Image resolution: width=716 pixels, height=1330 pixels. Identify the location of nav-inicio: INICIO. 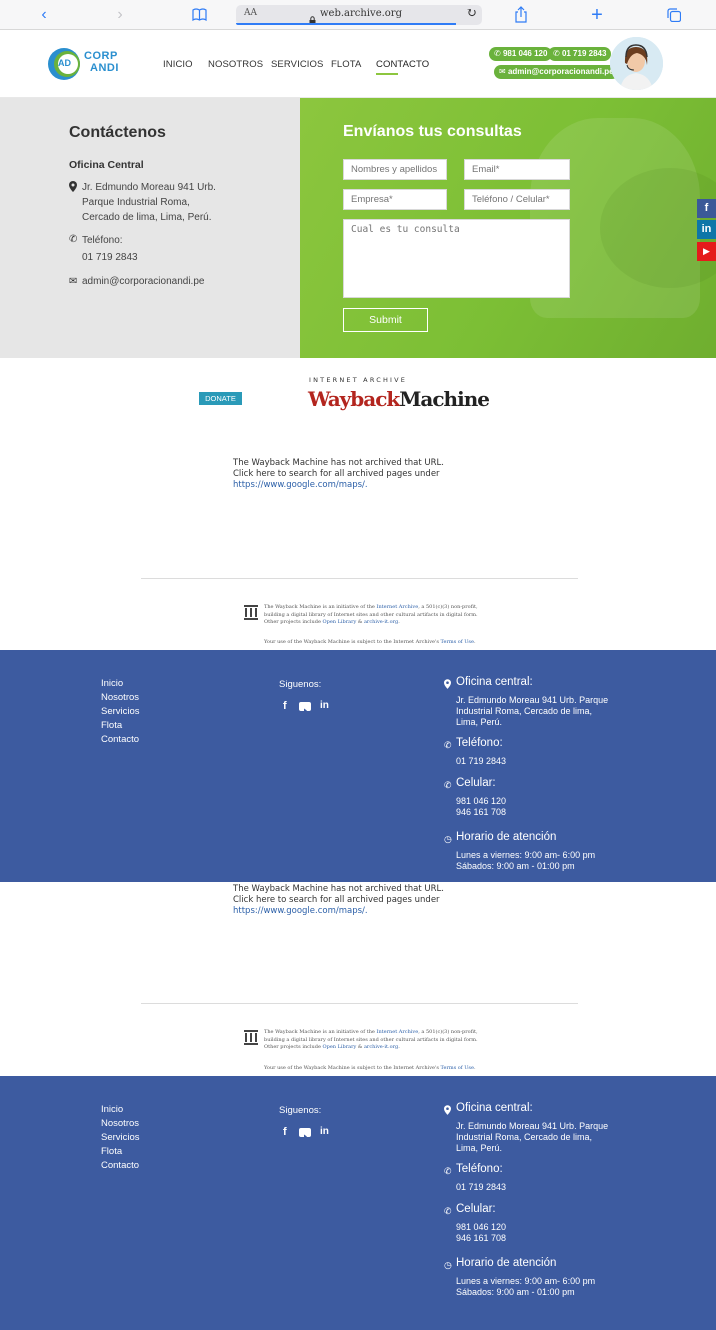
(178, 64).